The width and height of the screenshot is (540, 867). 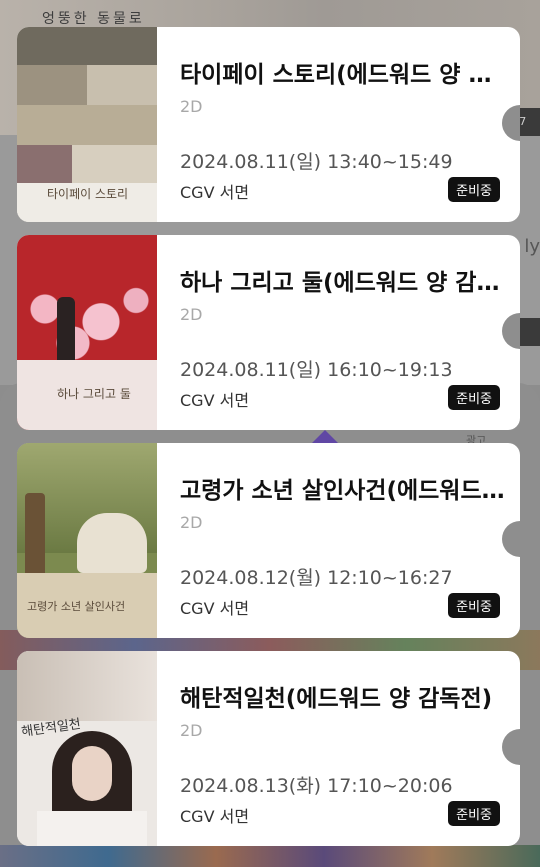 I want to click on showtime: 2024.08.11(일) 13:40~15:49, so click(x=316, y=162).